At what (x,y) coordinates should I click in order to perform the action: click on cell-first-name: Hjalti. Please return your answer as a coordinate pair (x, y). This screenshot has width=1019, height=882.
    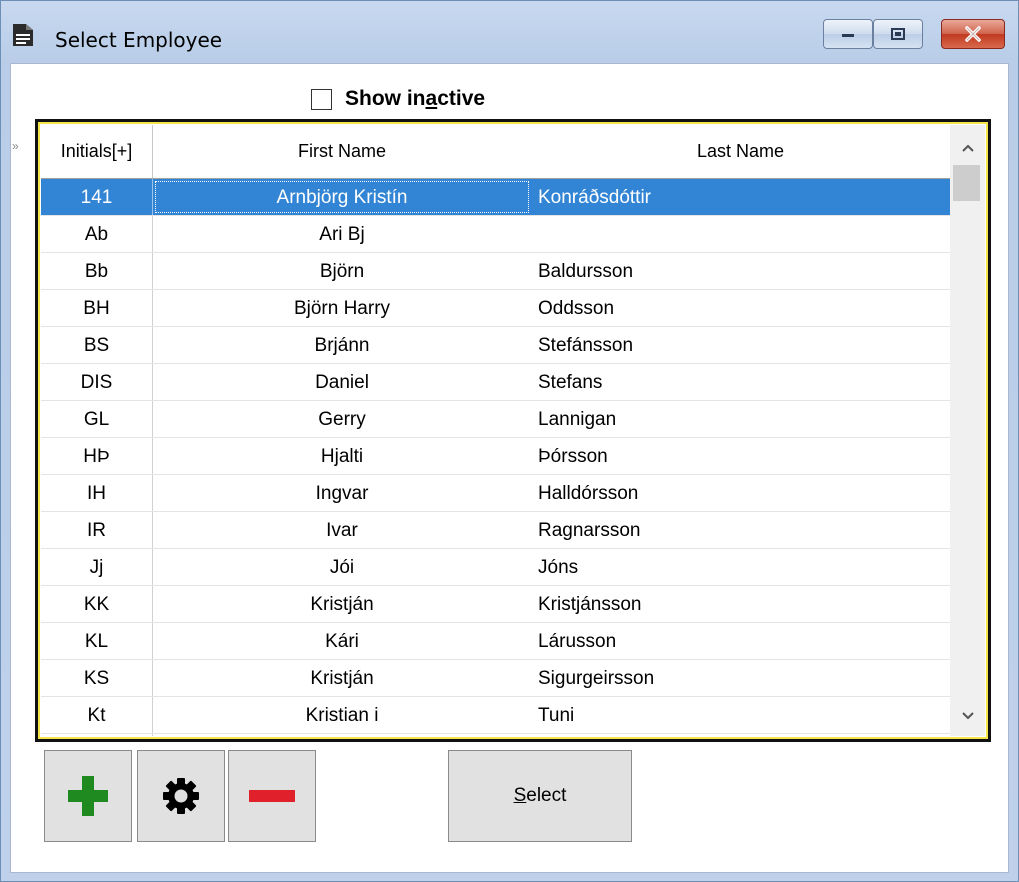
    Looking at the image, I should click on (342, 456).